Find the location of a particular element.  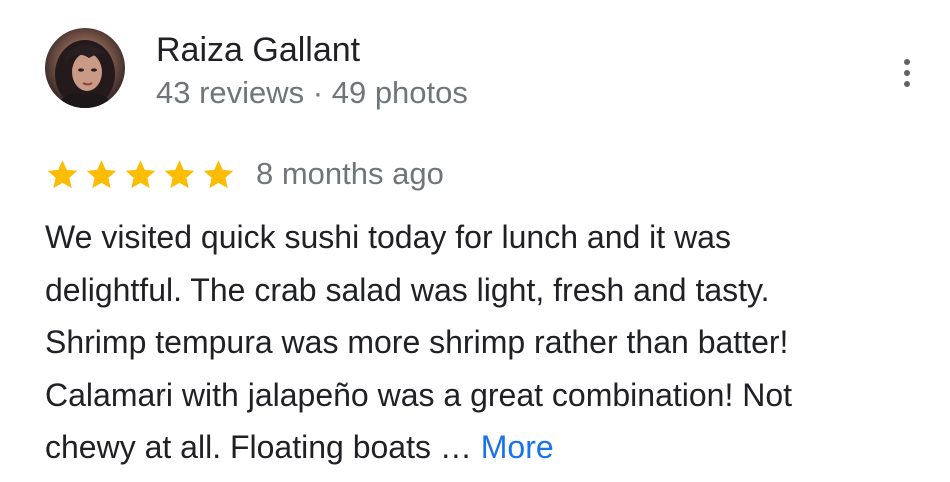

reviewer-meta: 43 reviews · 49 photos is located at coordinates (312, 92).